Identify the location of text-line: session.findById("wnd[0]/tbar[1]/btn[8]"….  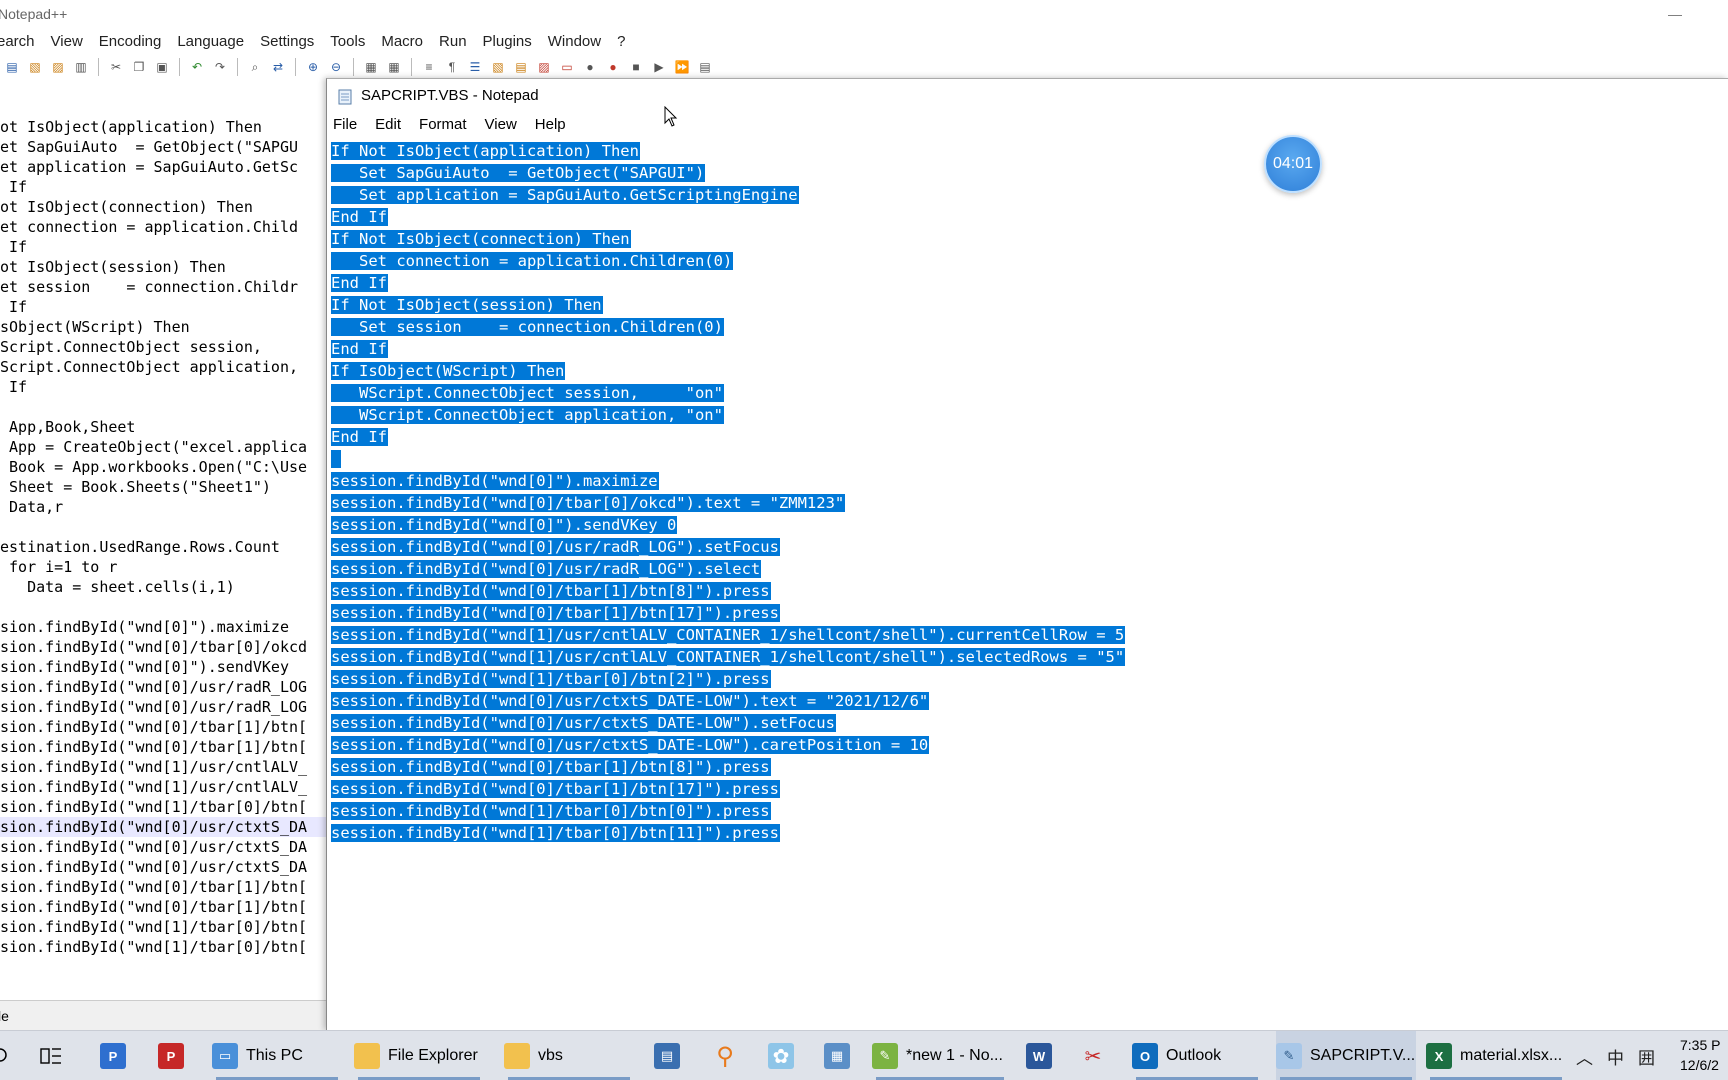
(1026, 767).